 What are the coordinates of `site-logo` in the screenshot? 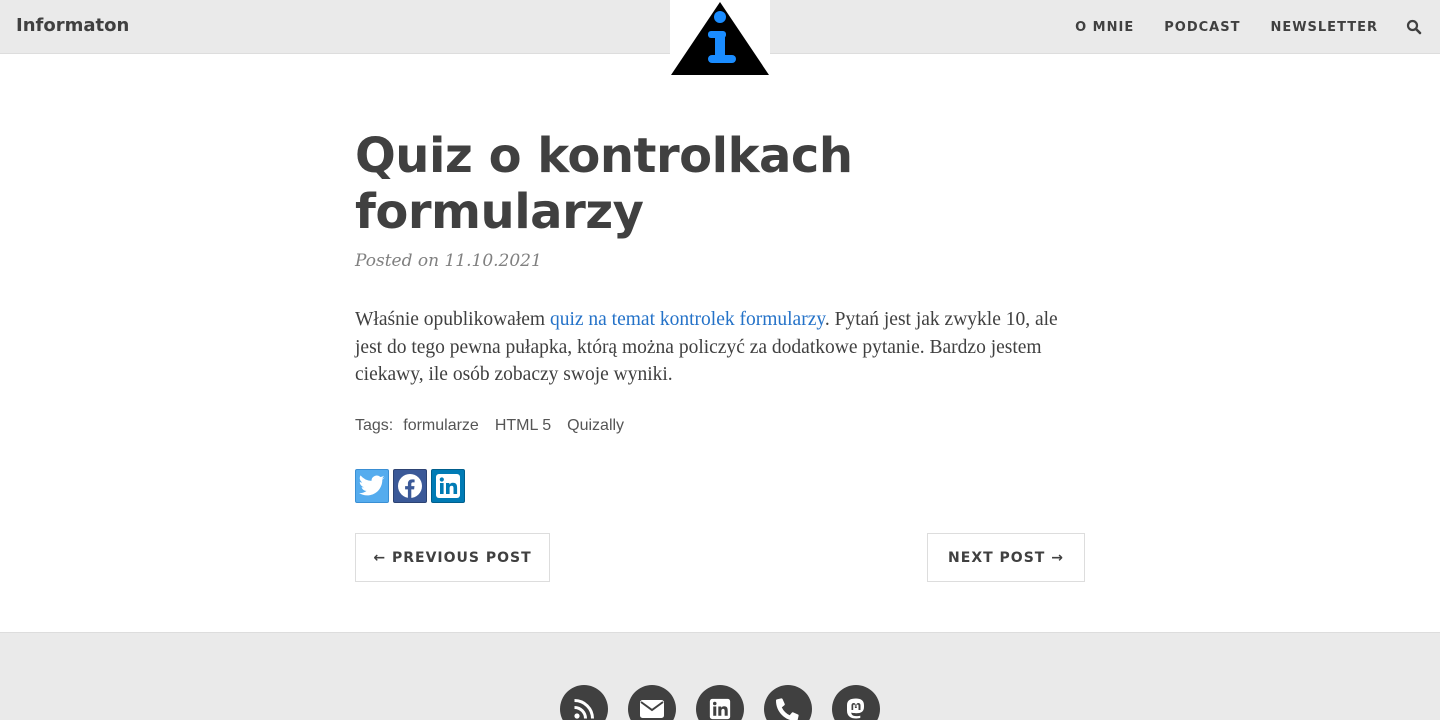 It's located at (720, 38).